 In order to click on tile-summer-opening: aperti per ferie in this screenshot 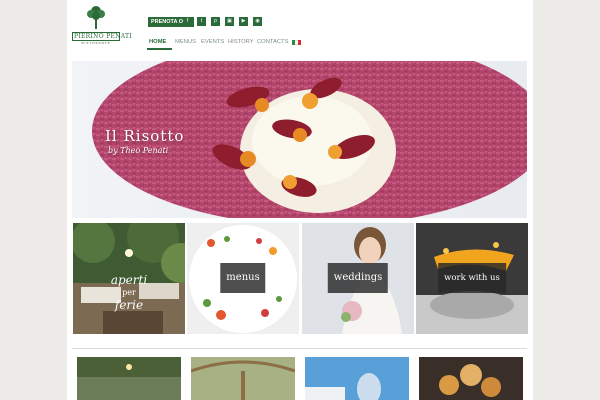, I will do `click(129, 278)`.